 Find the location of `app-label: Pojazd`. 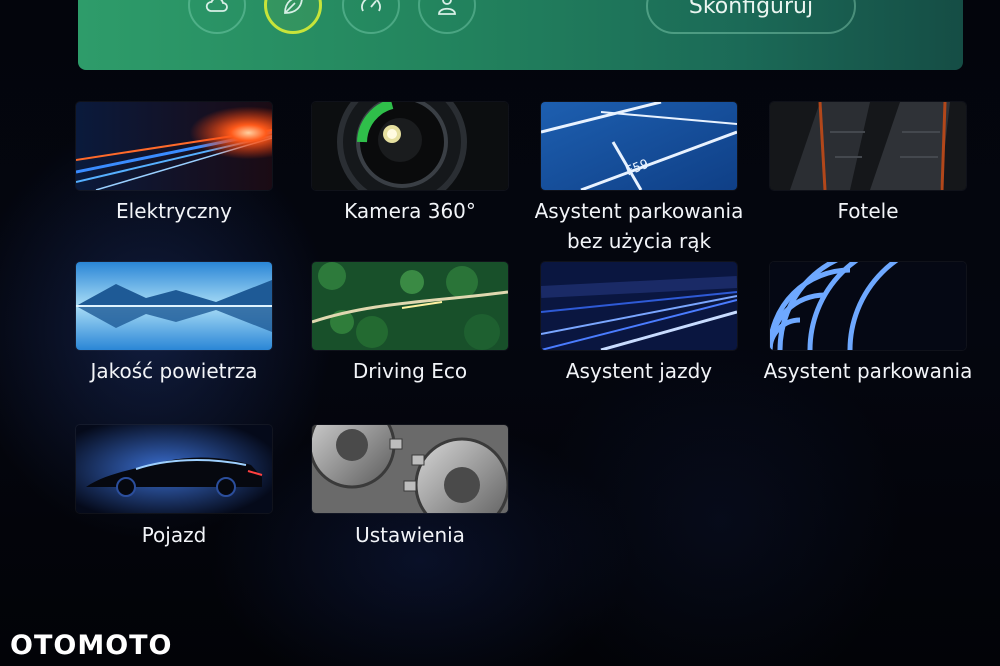

app-label: Pojazd is located at coordinates (174, 535).